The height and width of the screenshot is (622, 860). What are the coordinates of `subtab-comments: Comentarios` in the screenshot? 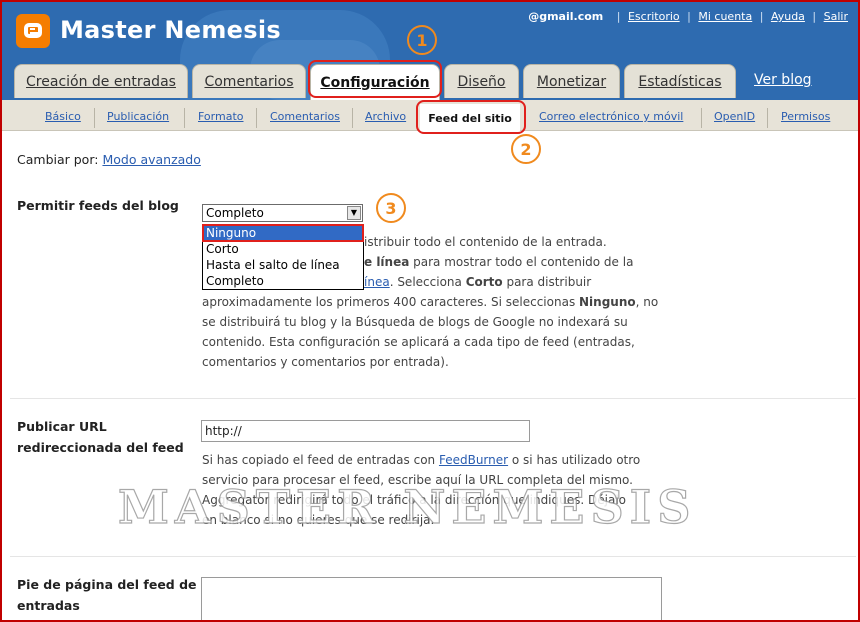 It's located at (305, 116).